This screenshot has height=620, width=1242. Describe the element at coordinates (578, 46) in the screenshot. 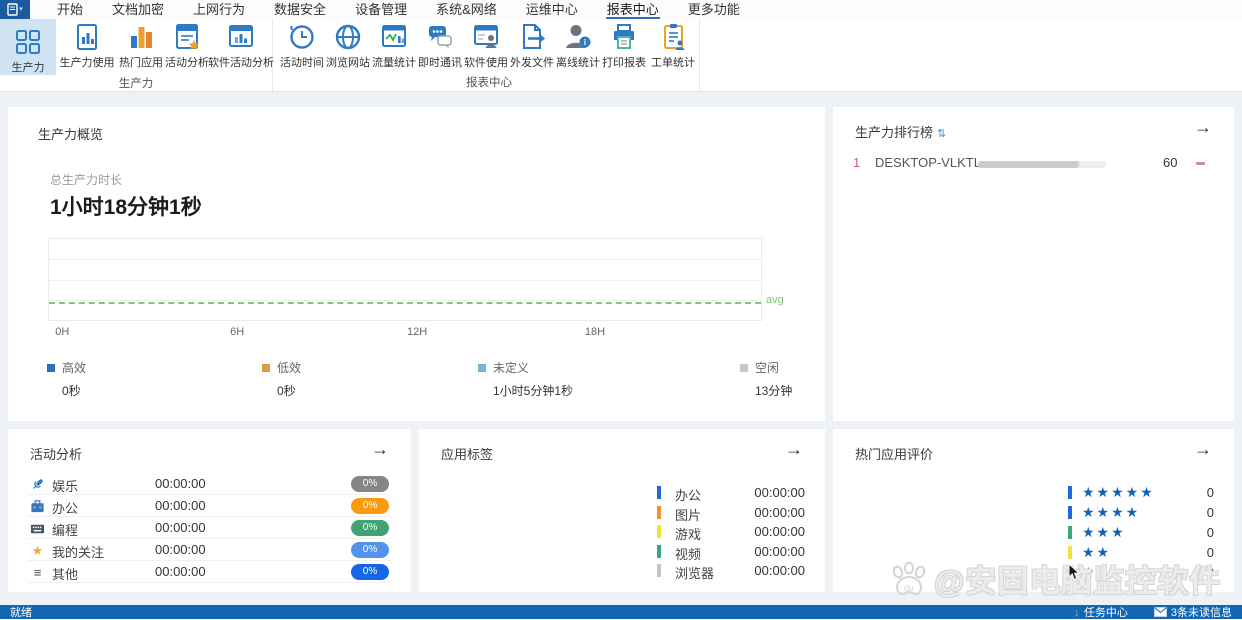

I see `ribbon-offline-stats-button: i 离线统计` at that location.